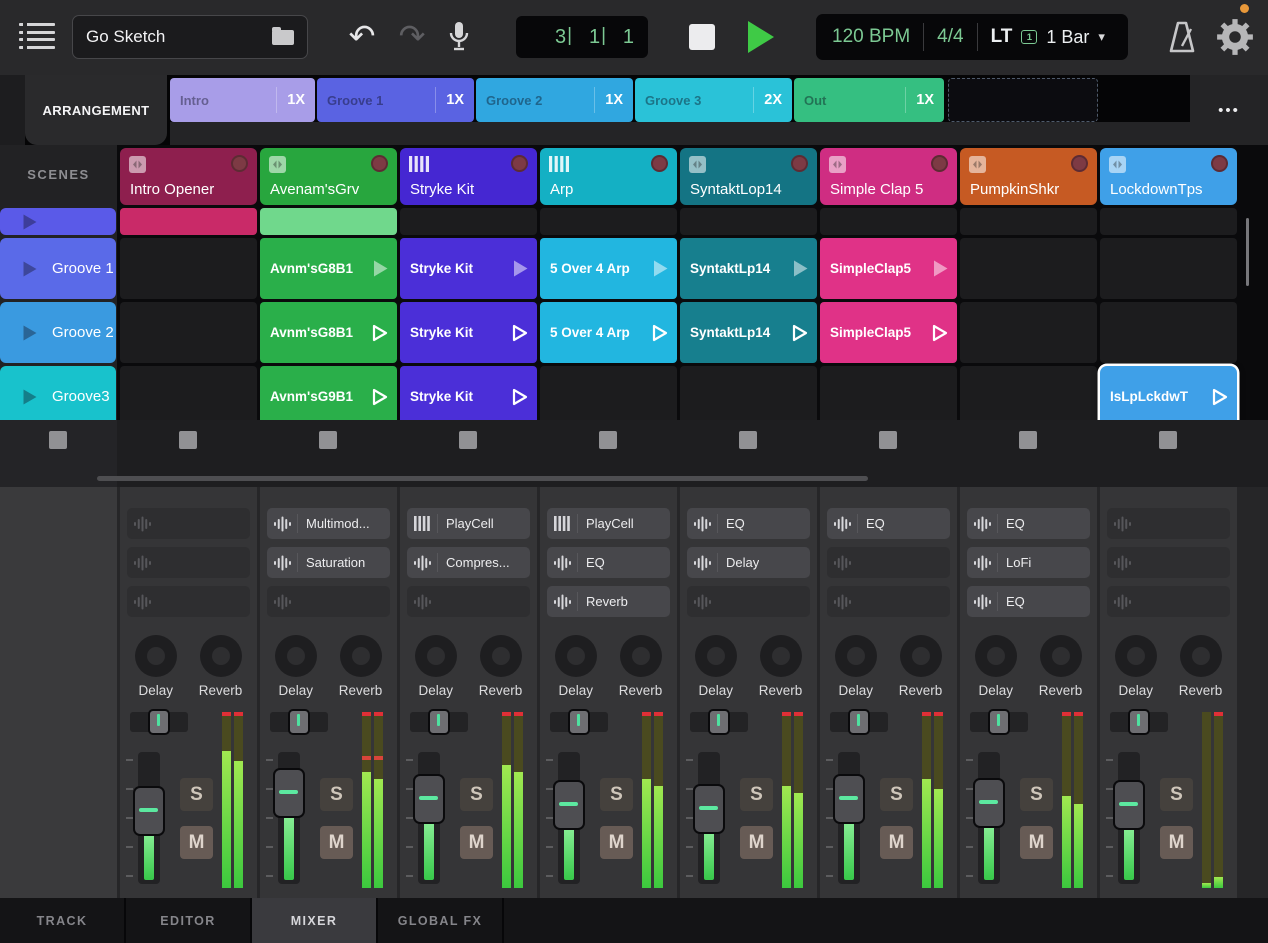  Describe the element at coordinates (395, 100) in the screenshot. I see `arrangement-section: Groove 1 1X` at that location.